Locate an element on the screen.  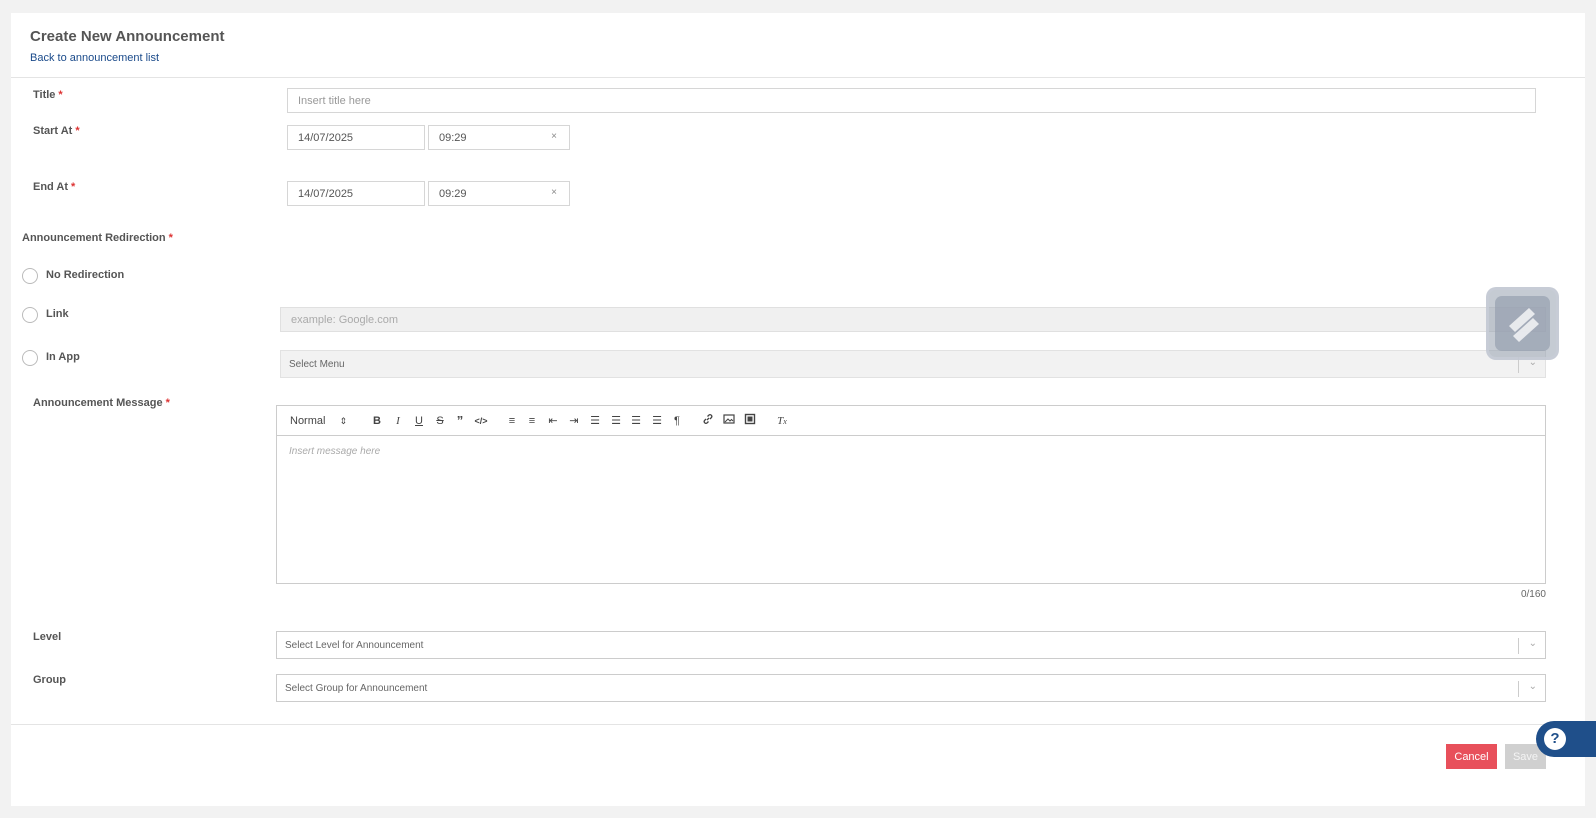
footer-divider is located at coordinates (798, 724).